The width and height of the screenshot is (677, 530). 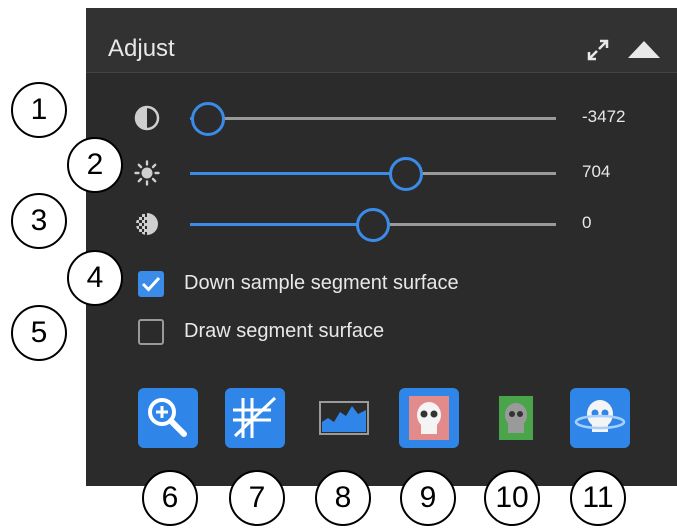 I want to click on opacity-slider, so click(x=373, y=225).